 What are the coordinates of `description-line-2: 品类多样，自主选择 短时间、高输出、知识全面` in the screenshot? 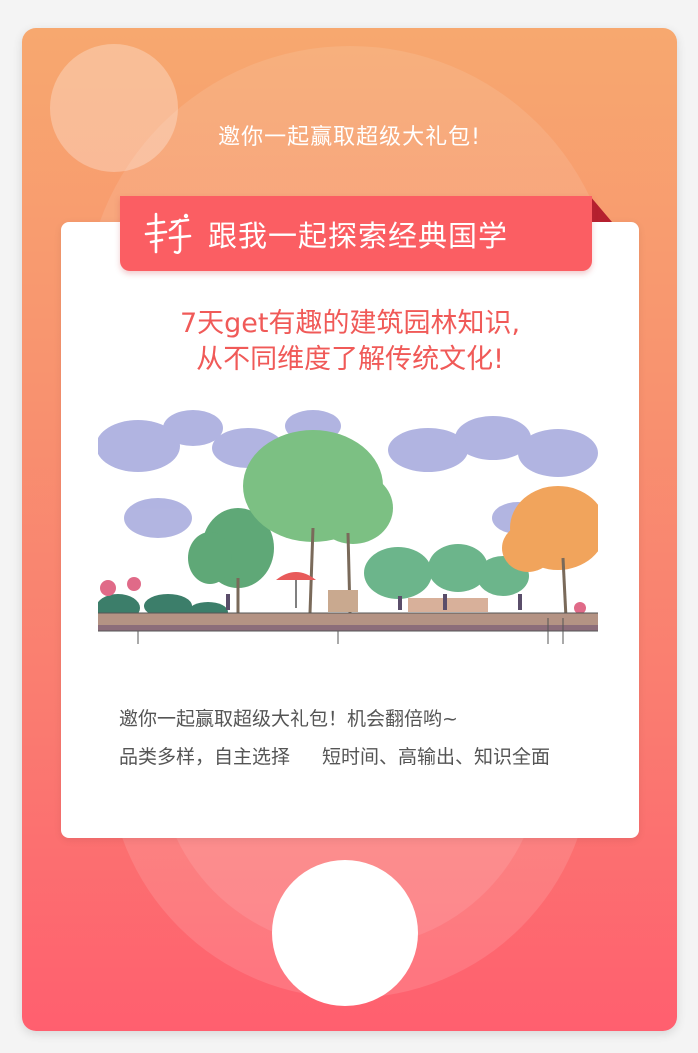 It's located at (334, 755).